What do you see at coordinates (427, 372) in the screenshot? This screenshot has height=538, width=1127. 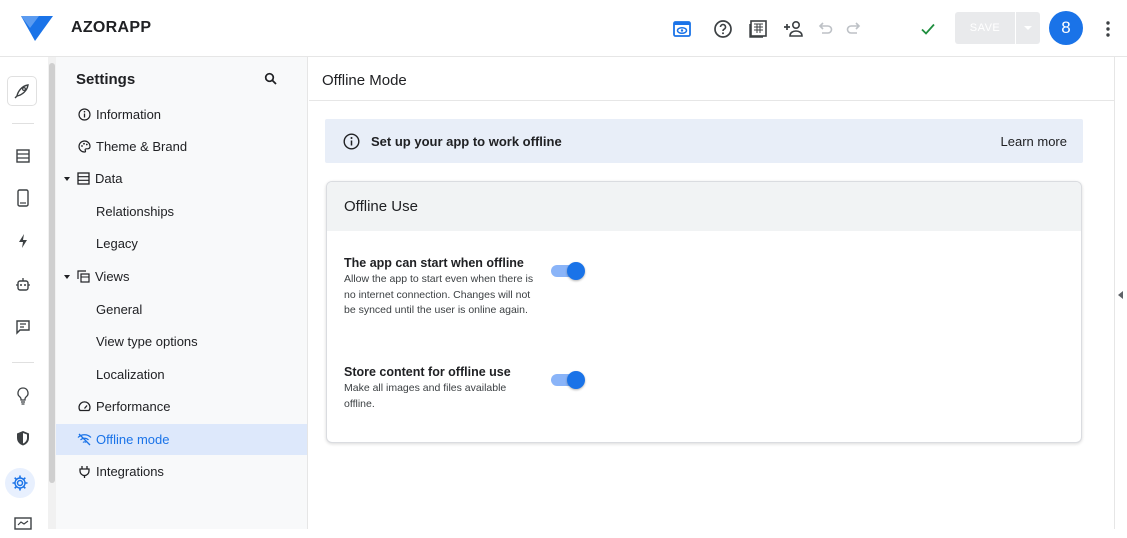 I see `setting-label: Store content for offline use` at bounding box center [427, 372].